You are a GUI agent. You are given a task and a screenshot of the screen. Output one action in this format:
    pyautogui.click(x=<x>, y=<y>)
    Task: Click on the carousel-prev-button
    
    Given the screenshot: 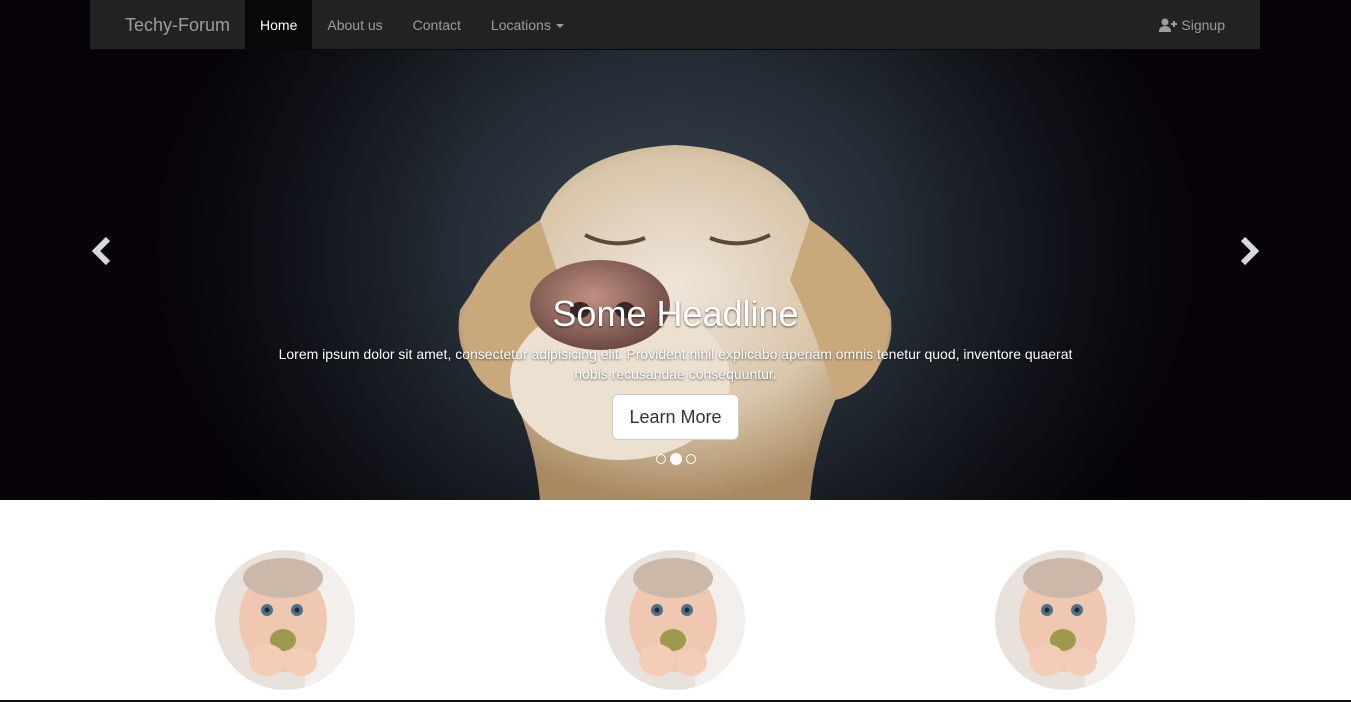 What is the action you would take?
    pyautogui.click(x=101, y=251)
    